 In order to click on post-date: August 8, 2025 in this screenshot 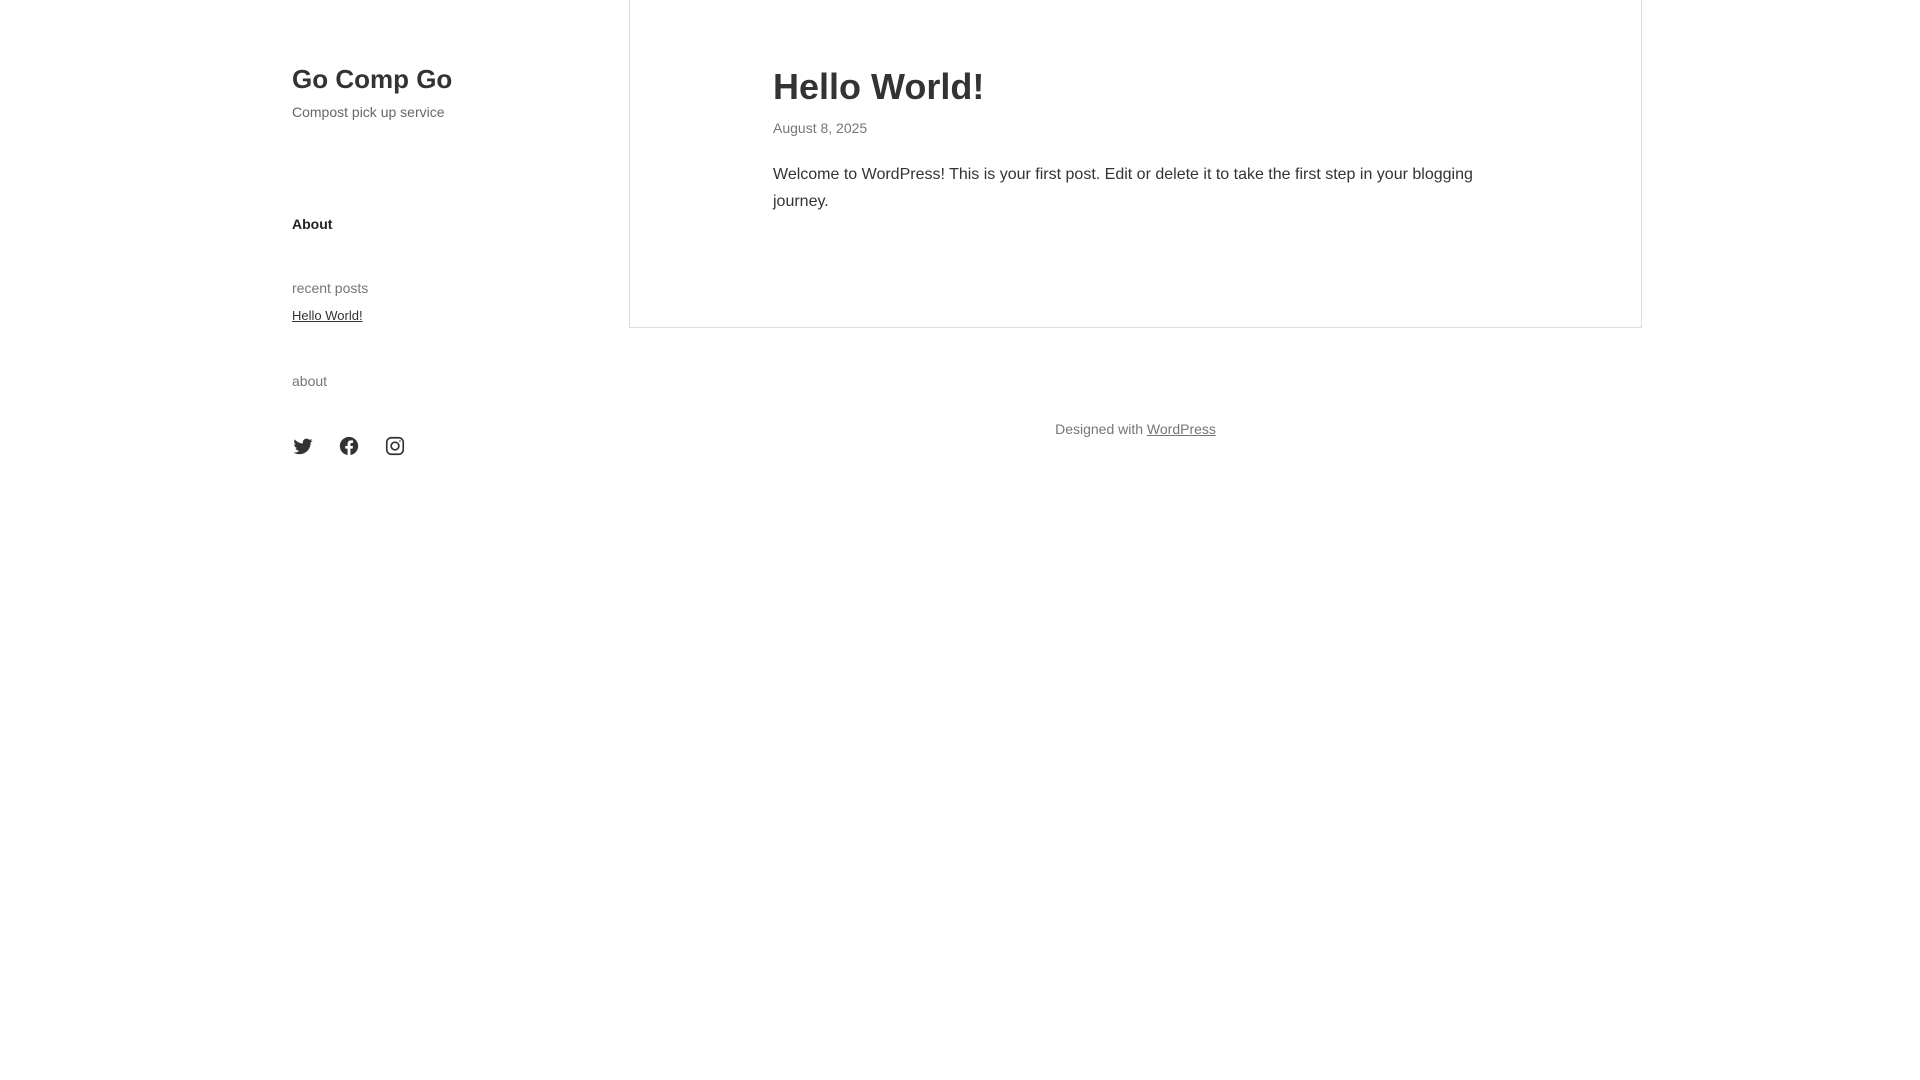, I will do `click(820, 128)`.